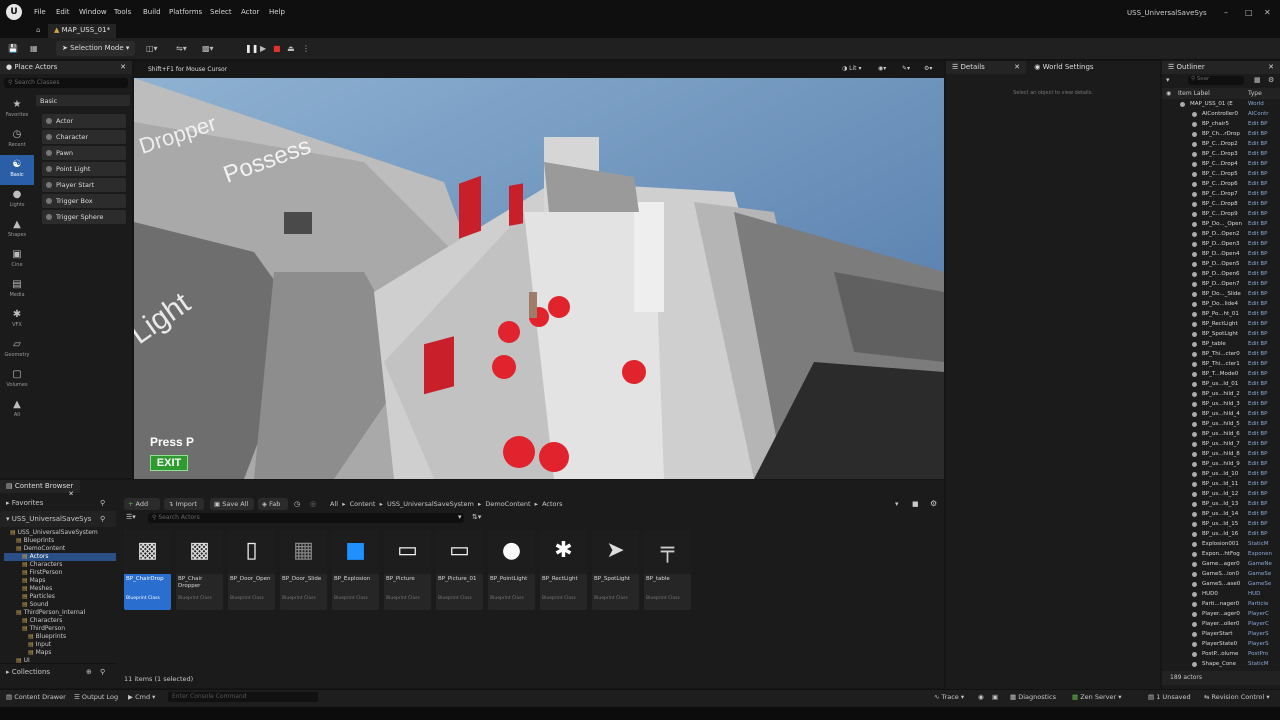 The width and height of the screenshot is (1280, 720). I want to click on outliner-row: BP_C...Drop6 Edit BP, so click(1221, 184).